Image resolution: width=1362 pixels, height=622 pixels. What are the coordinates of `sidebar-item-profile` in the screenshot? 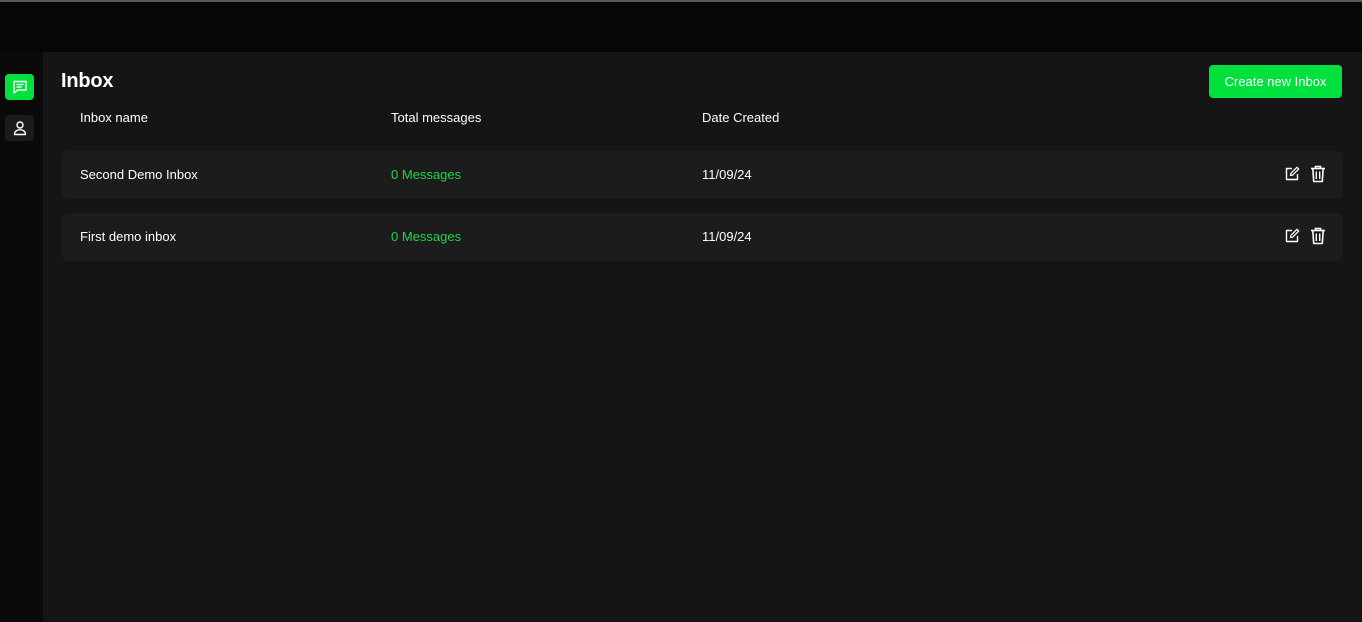 It's located at (19, 128).